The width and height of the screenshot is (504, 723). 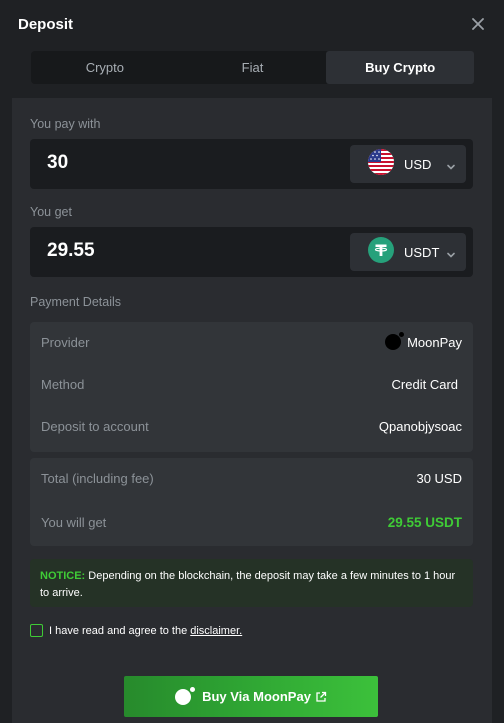 I want to click on deposit-tabs: Crypto Fiat Buy Crypto, so click(x=253, y=67).